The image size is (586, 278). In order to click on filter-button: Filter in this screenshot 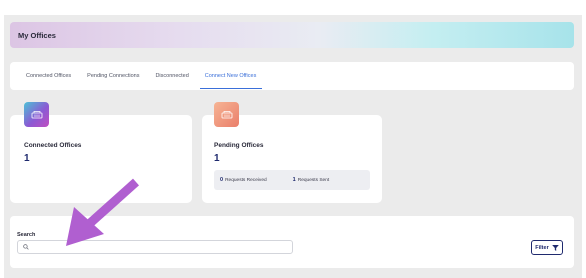, I will do `click(547, 247)`.